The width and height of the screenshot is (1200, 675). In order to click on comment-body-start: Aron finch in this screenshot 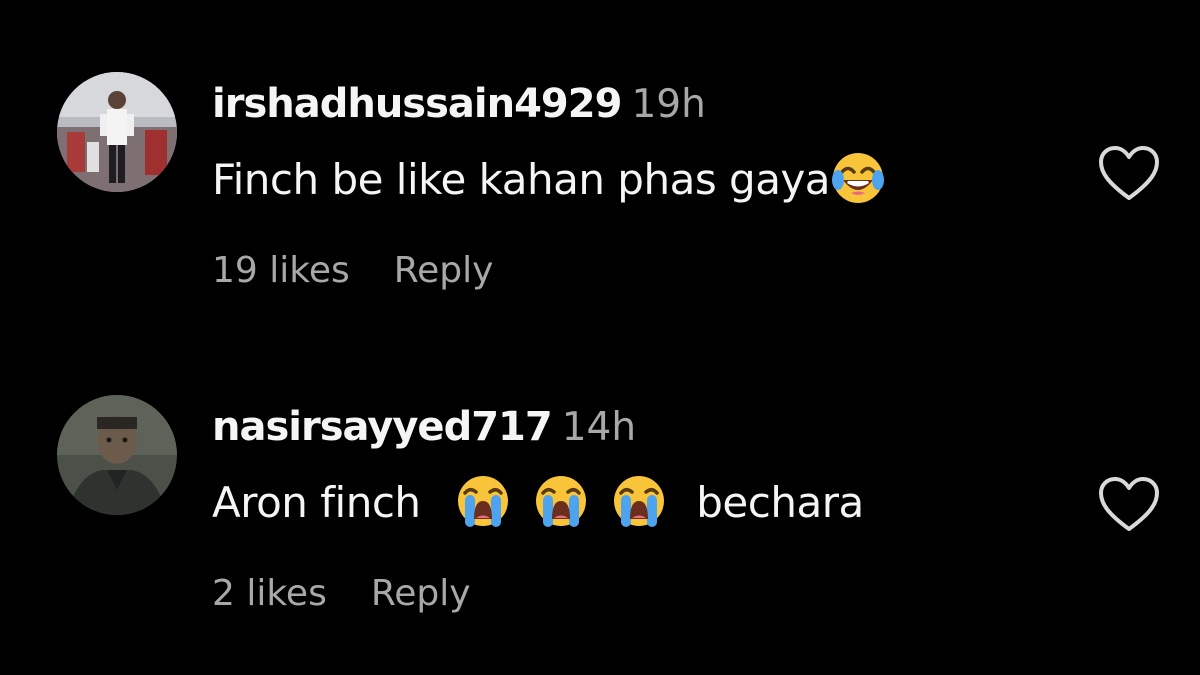, I will do `click(316, 502)`.